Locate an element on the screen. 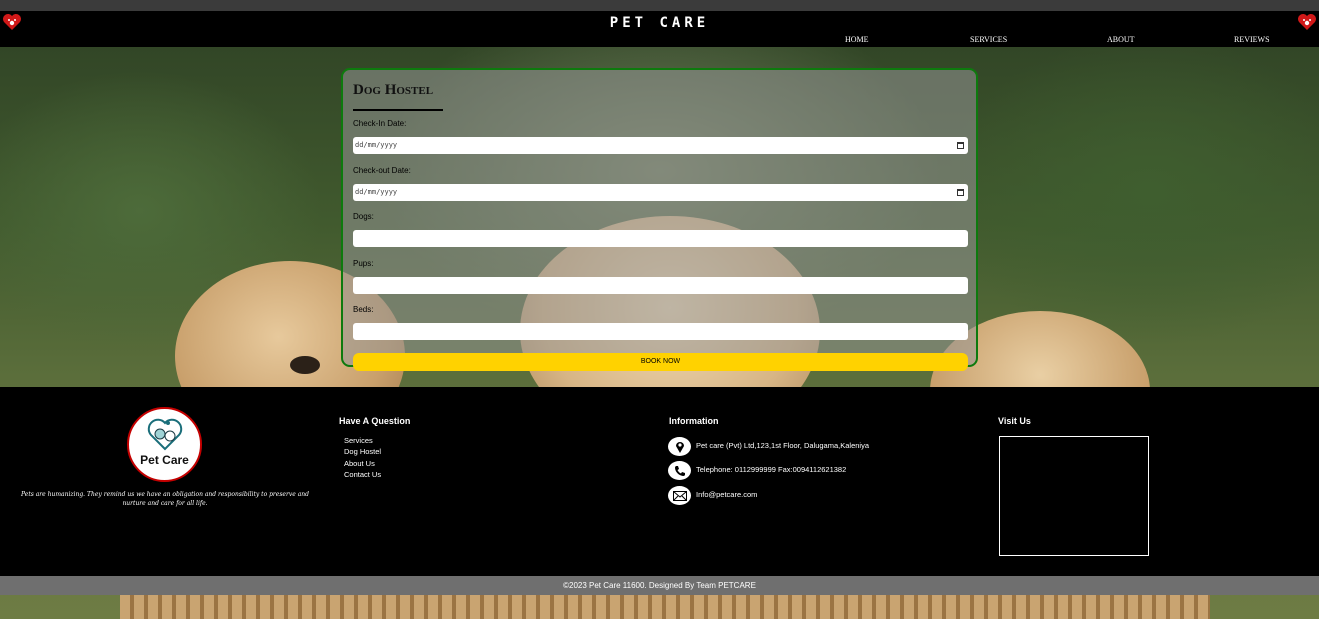 The height and width of the screenshot is (619, 1319). phone-text: Telephone: 0112999999 Fax:0094112621382 is located at coordinates (771, 469).